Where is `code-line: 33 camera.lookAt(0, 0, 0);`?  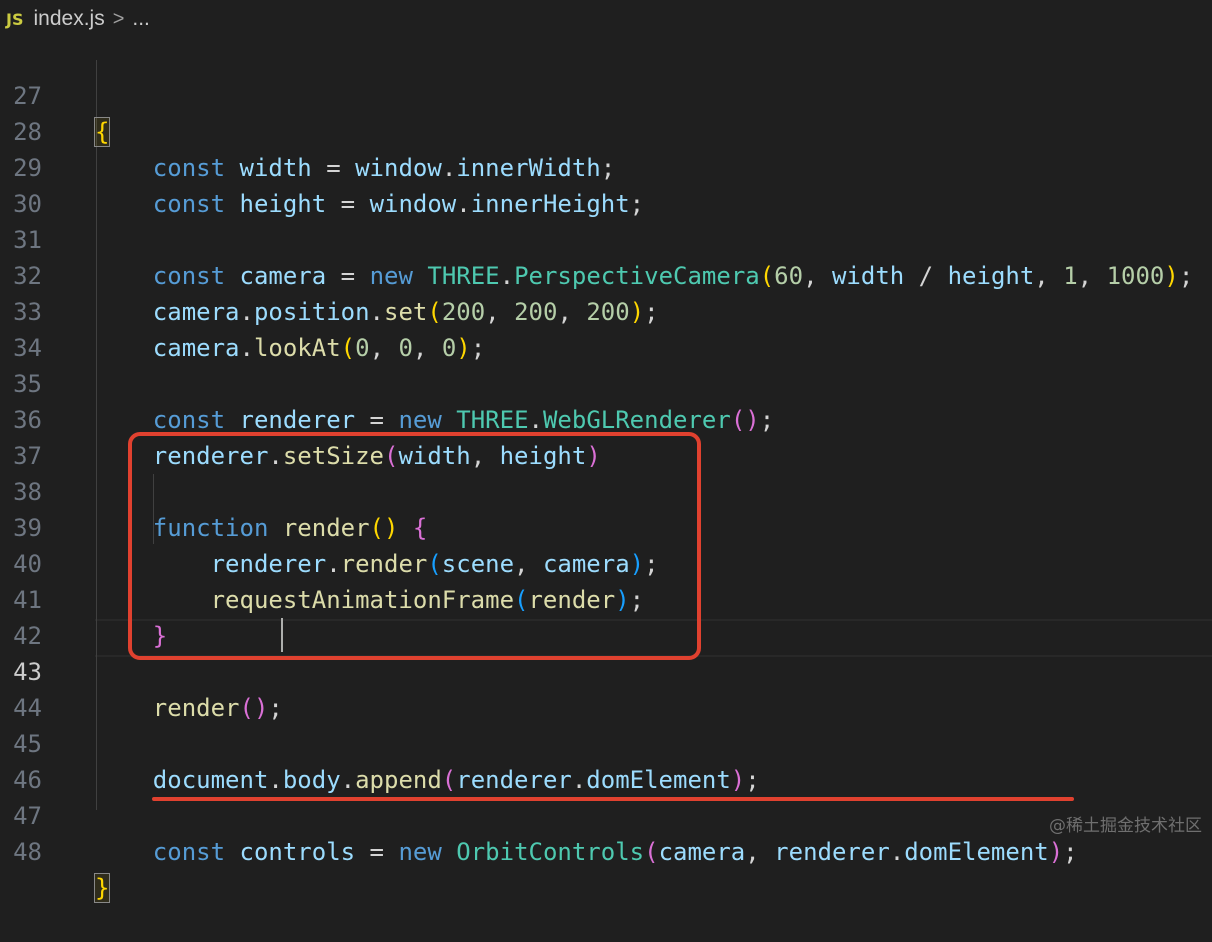
code-line: 33 camera.lookAt(0, 0, 0); is located at coordinates (606, 310).